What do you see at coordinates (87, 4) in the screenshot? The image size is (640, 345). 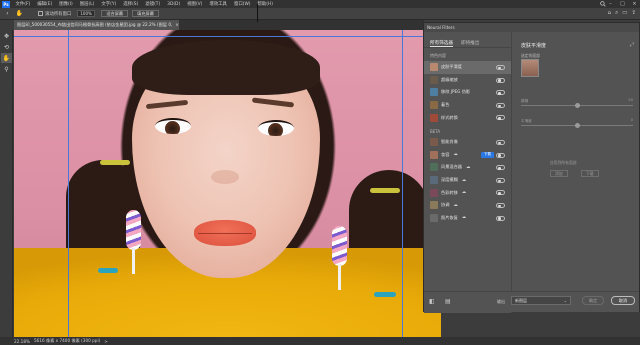 I see `menu-layer: 图层(L)` at bounding box center [87, 4].